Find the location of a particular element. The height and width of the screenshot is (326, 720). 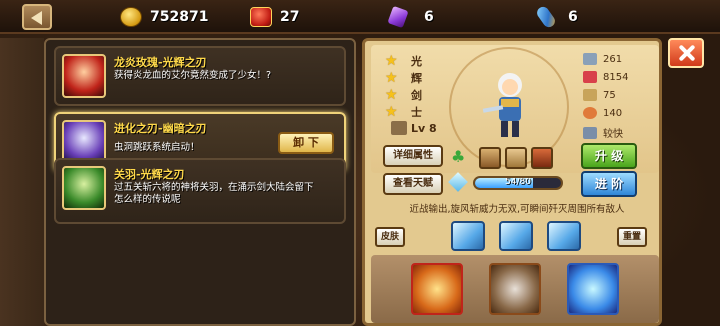

skin-desc: 获得炎龙血的艾尔竟然变成了少女！? is located at coordinates (193, 75).